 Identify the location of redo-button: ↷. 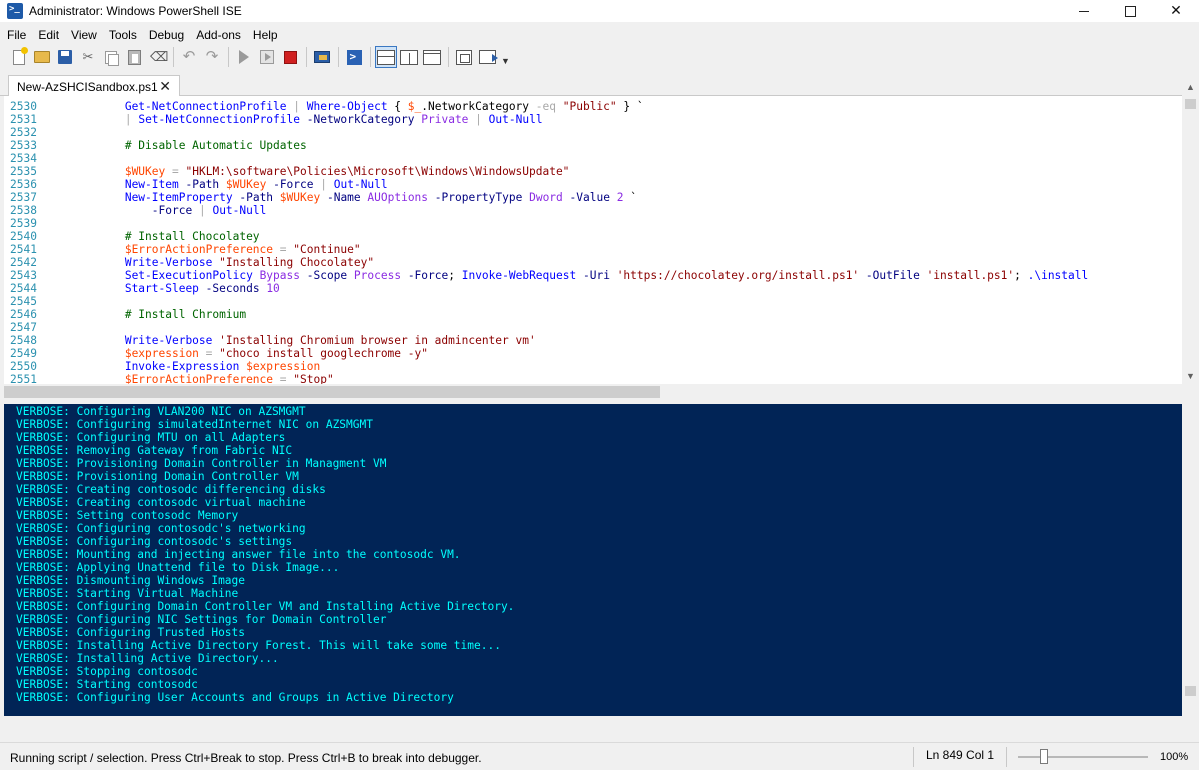
(212, 57).